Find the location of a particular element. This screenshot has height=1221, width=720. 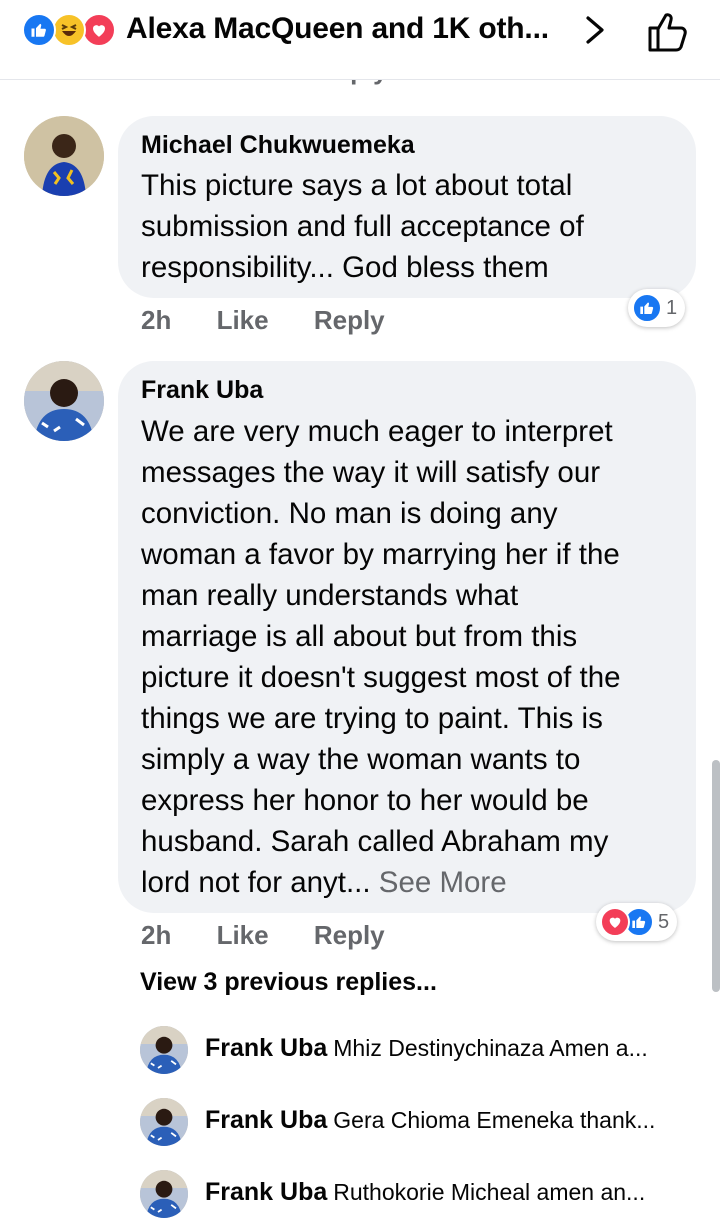

like-outline-icon is located at coordinates (668, 32).